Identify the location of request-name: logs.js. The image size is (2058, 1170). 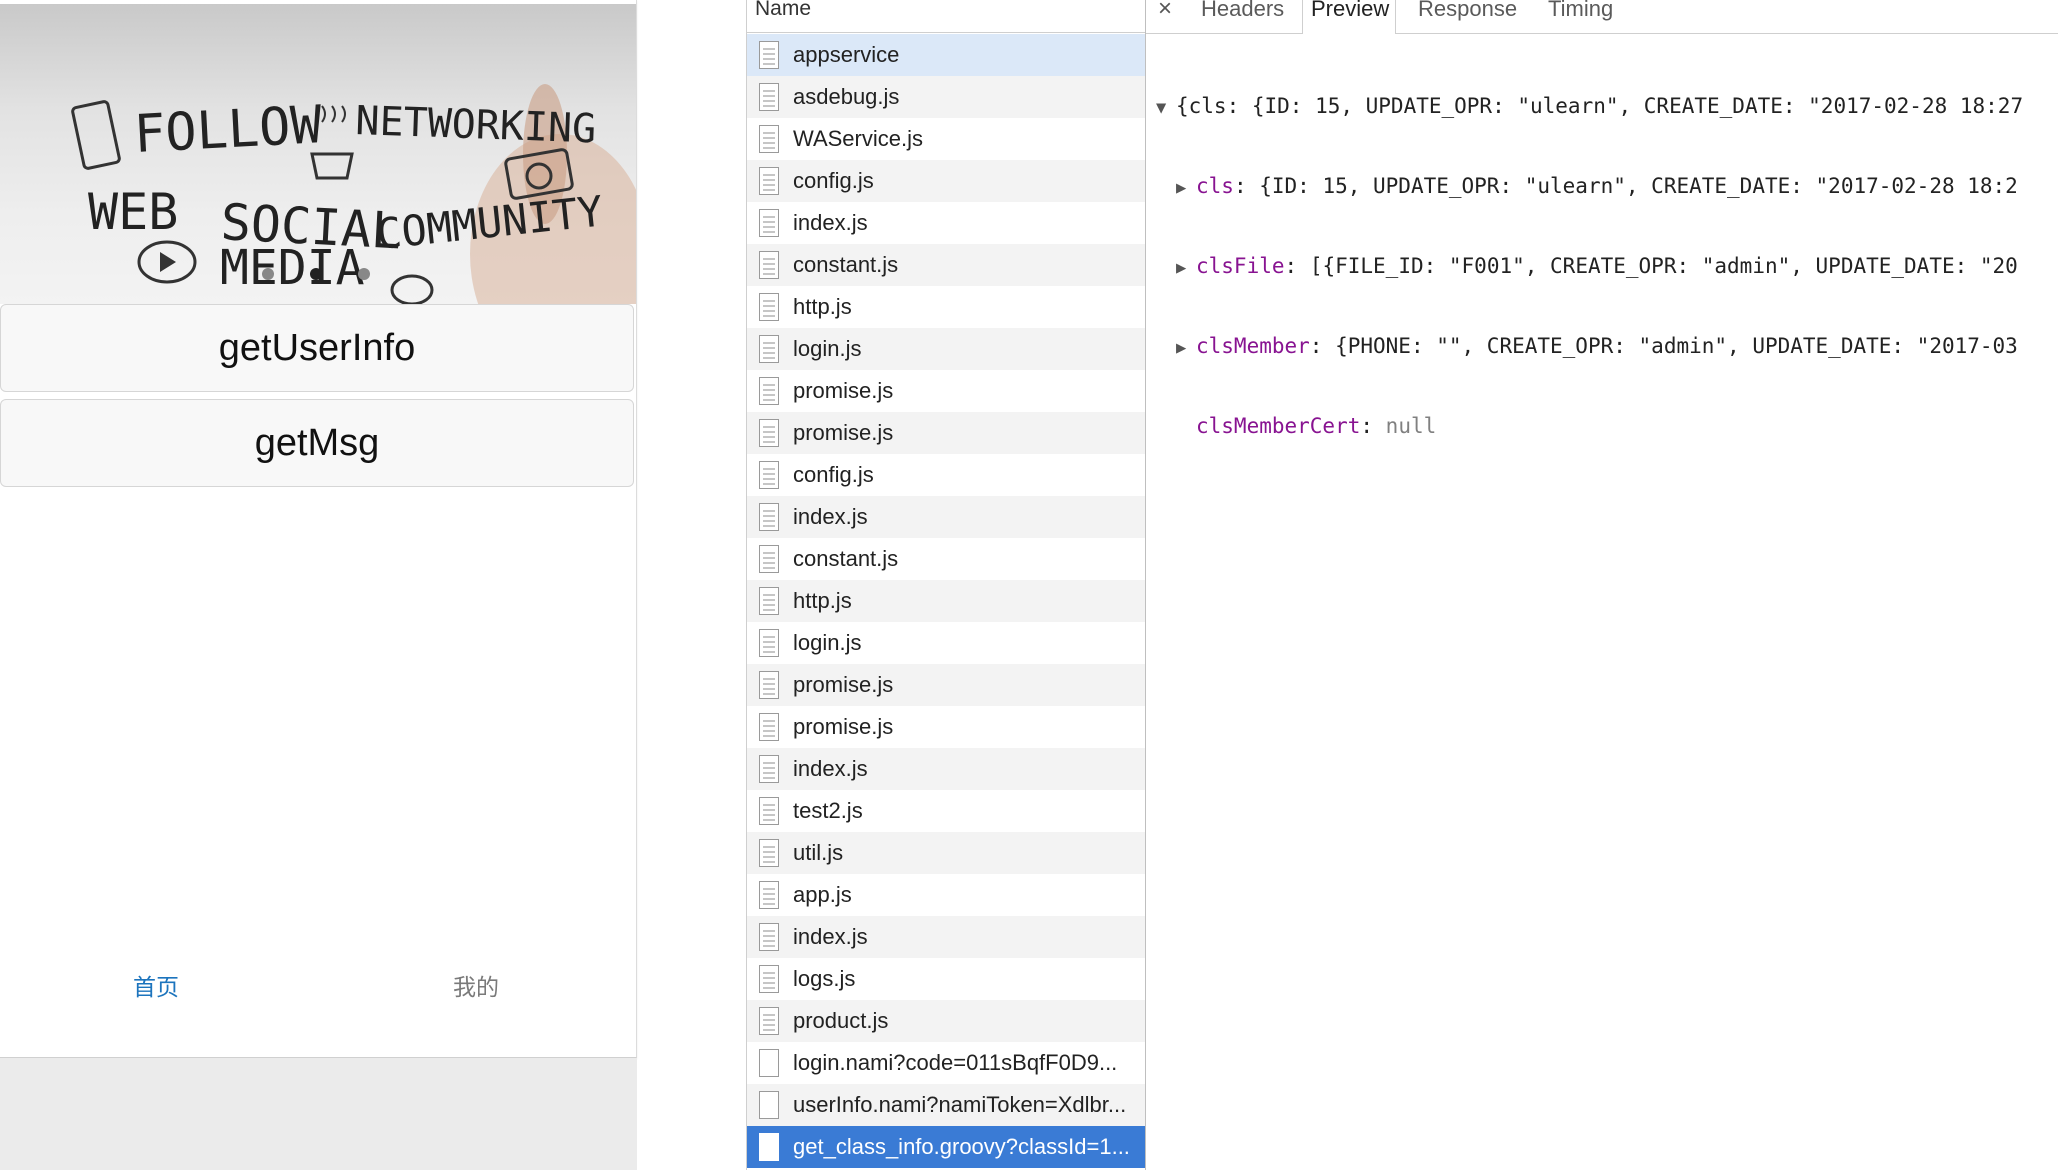
(824, 978).